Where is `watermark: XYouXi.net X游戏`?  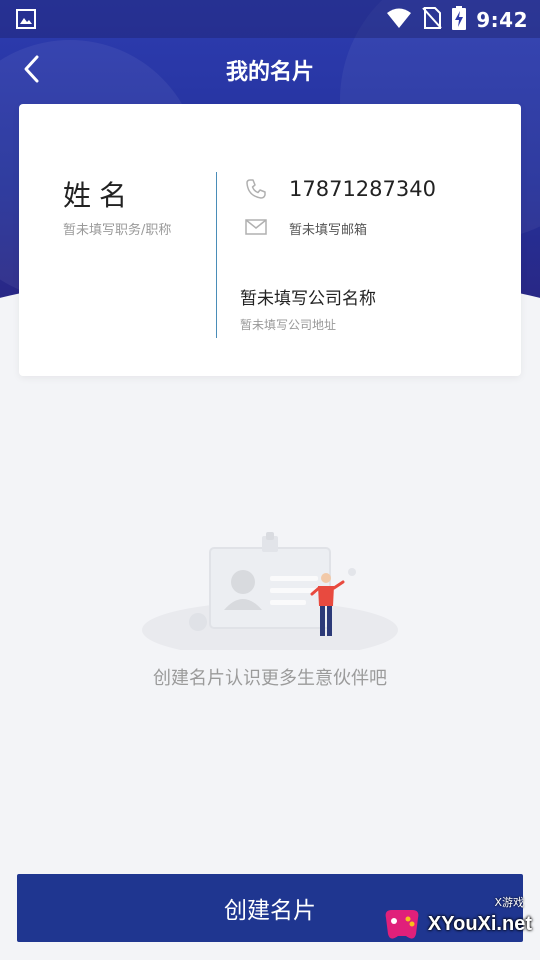
watermark: XYouXi.net X游戏 is located at coordinates (456, 920).